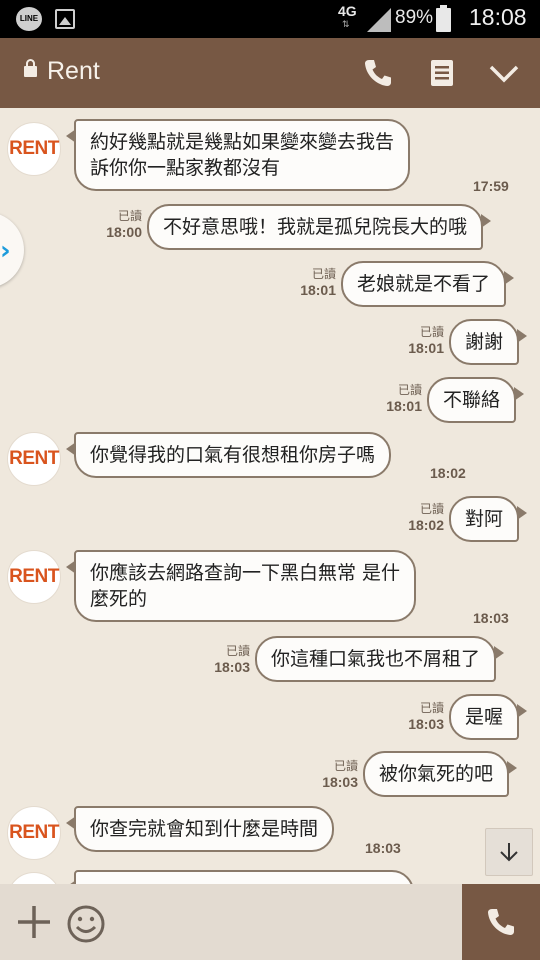 This screenshot has width=540, height=960. I want to click on sticker-button, so click(86, 924).